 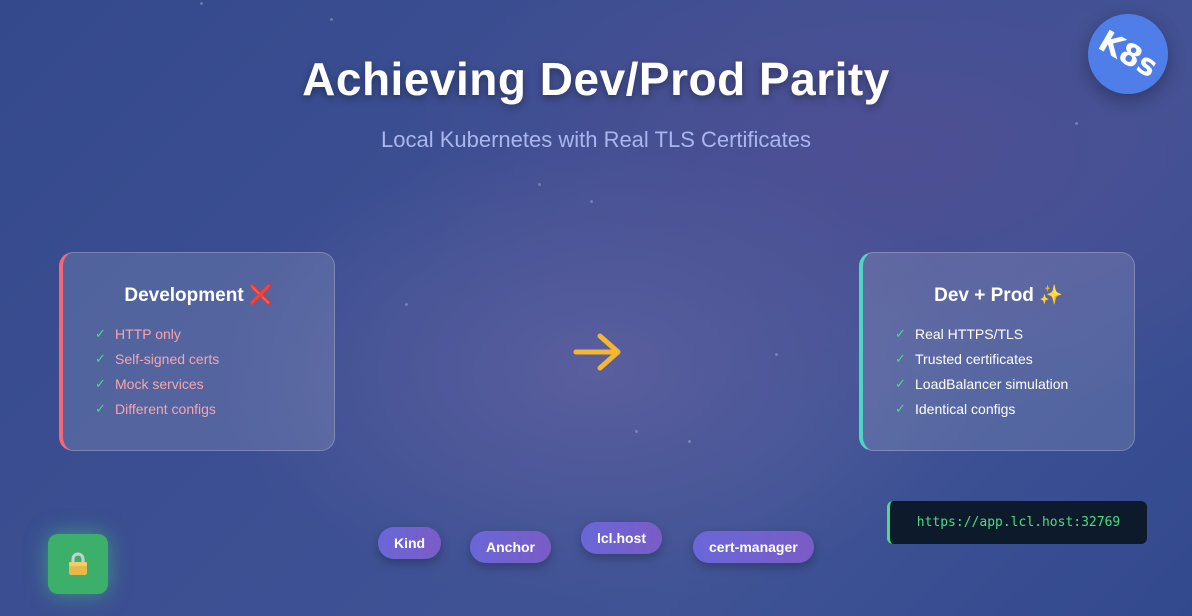 What do you see at coordinates (965, 408) in the screenshot?
I see `list-item-label: Identical configs` at bounding box center [965, 408].